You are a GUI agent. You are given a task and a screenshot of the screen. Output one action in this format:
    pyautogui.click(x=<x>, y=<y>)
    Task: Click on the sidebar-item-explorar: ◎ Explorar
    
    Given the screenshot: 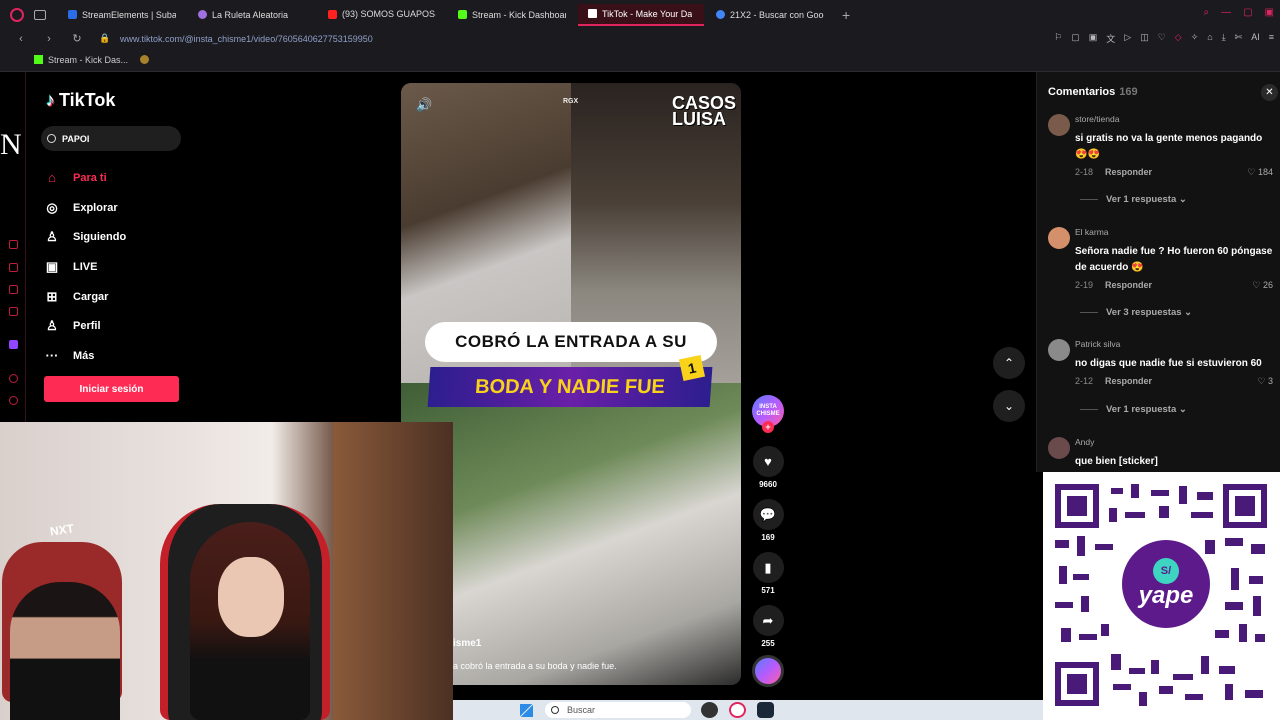 What is the action you would take?
    pyautogui.click(x=85, y=208)
    